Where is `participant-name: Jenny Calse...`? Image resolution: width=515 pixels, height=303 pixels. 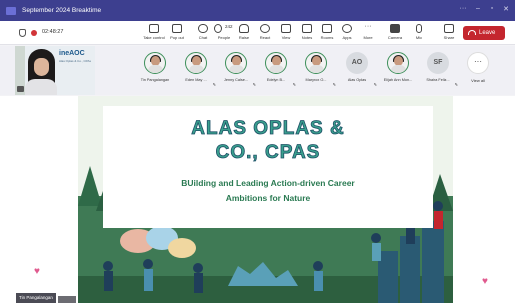 participant-name: Jenny Calse... is located at coordinates (236, 80).